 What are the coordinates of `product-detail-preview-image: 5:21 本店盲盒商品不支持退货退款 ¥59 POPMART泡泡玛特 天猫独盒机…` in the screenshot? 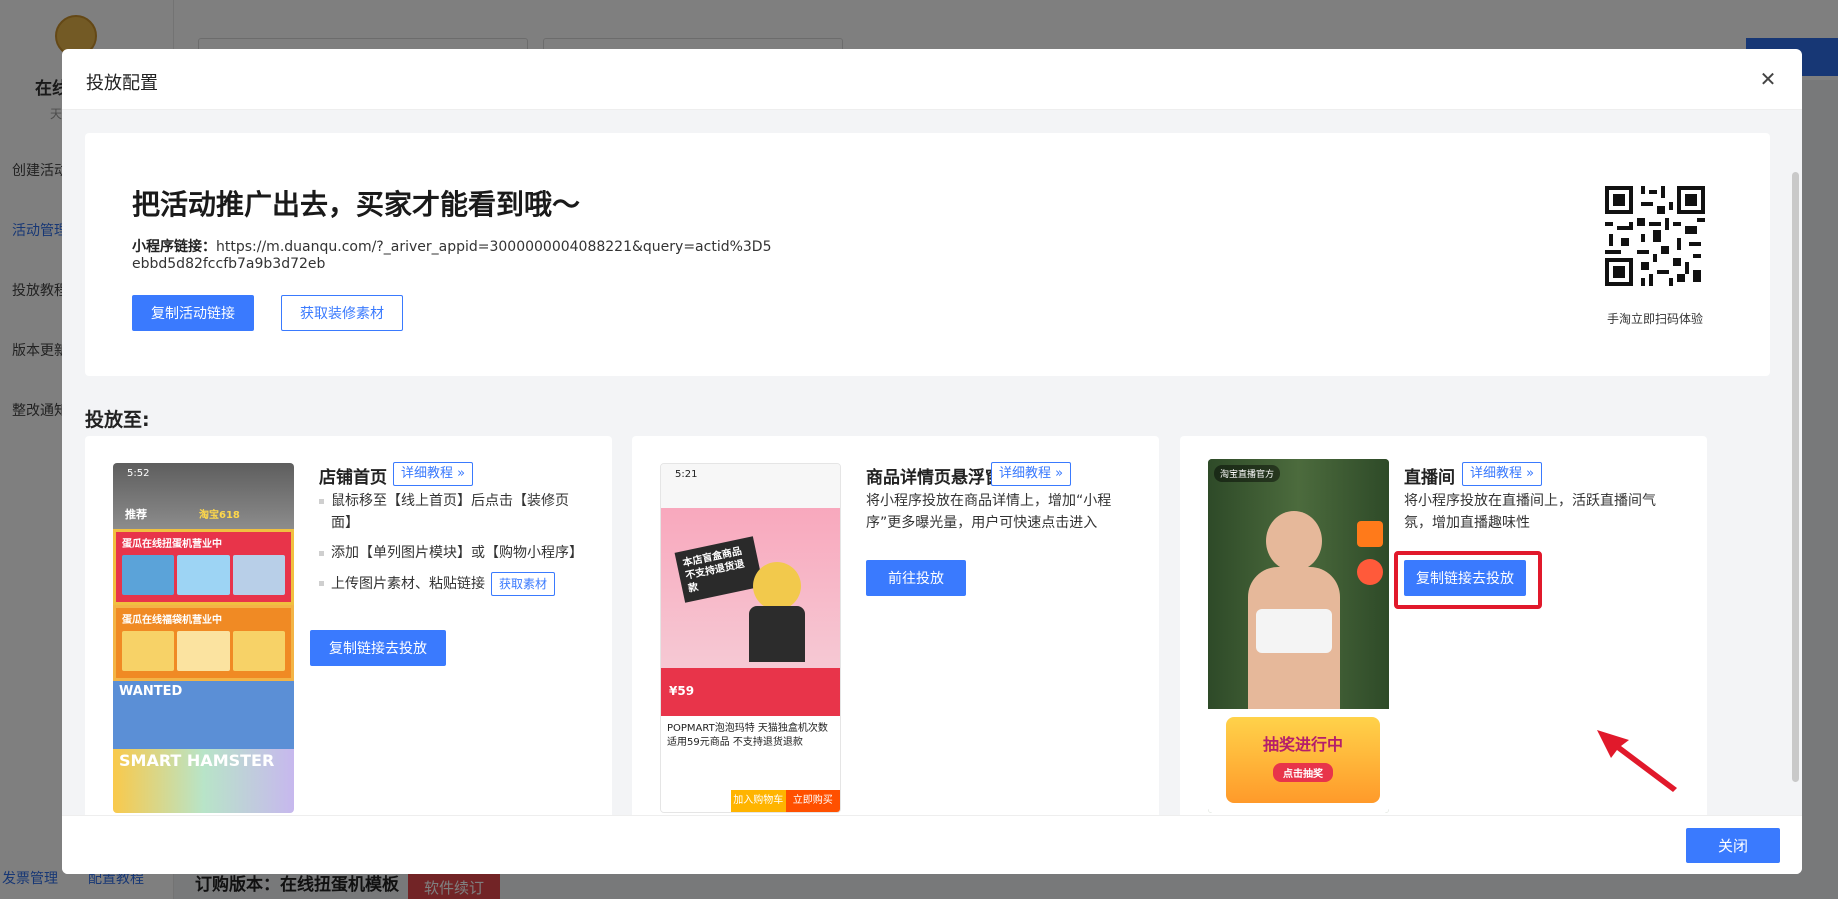 It's located at (750, 638).